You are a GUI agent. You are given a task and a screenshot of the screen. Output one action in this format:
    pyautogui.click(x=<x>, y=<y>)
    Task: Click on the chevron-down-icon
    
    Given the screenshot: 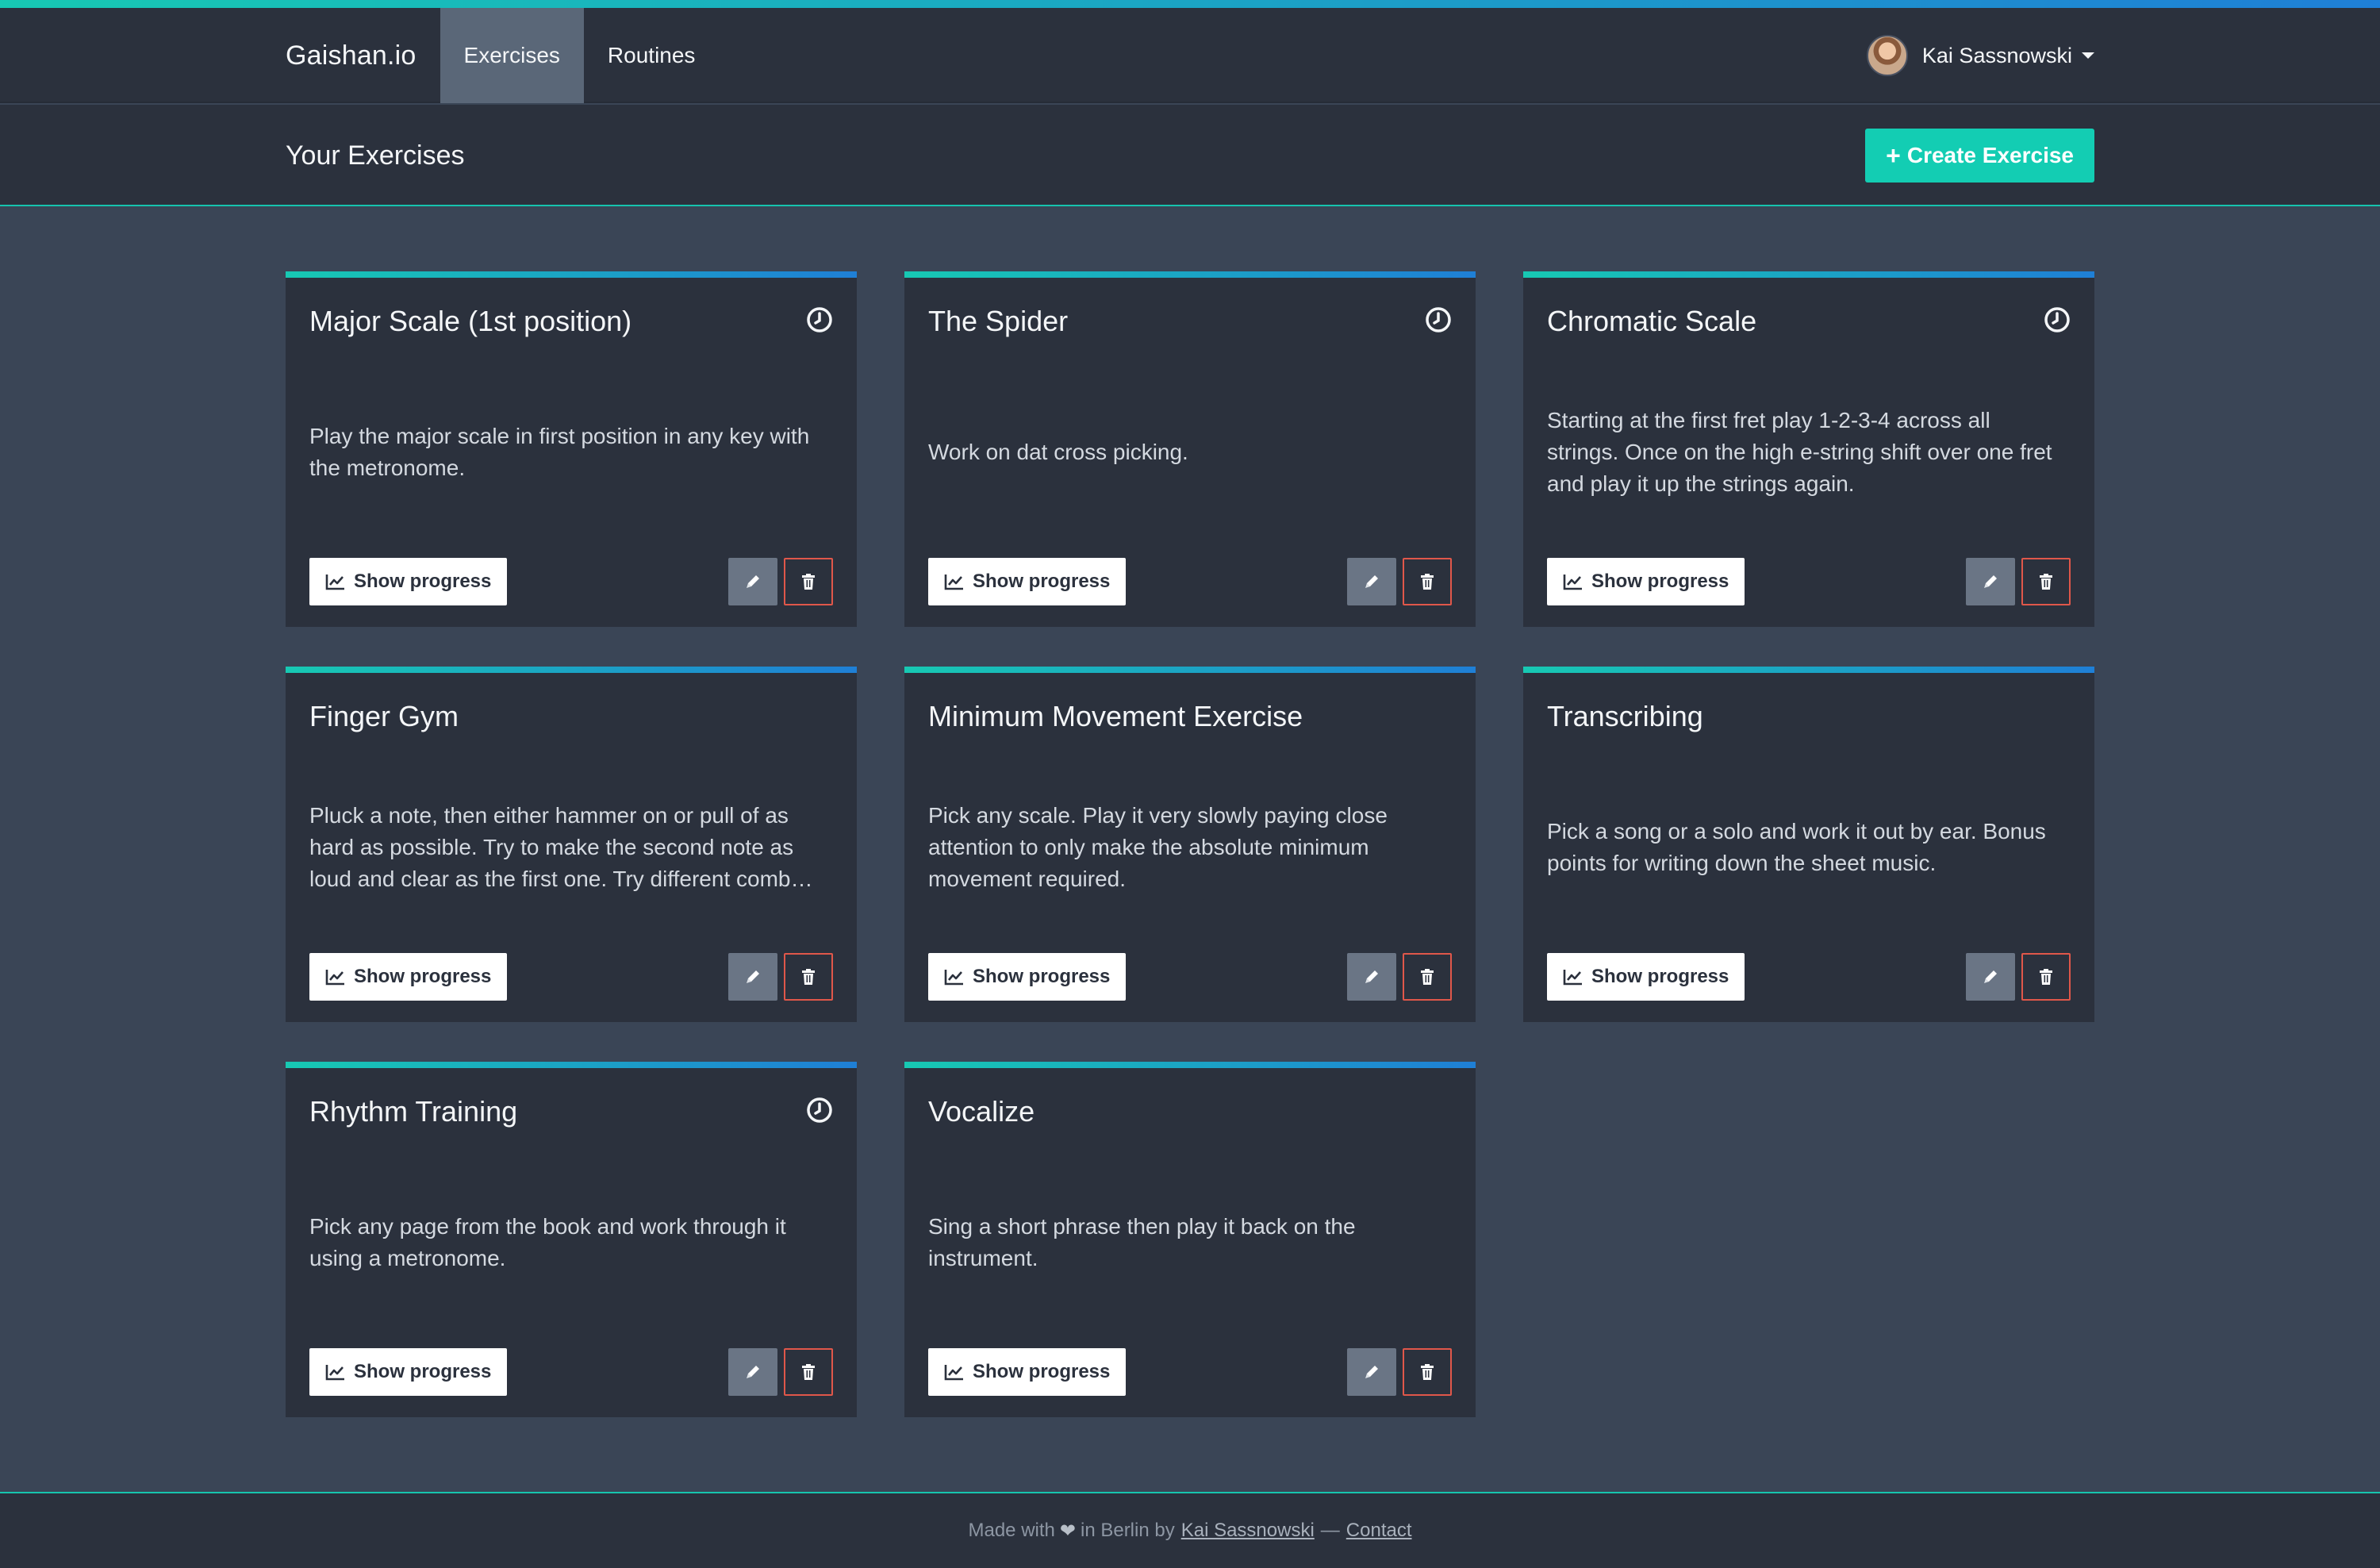 What is the action you would take?
    pyautogui.click(x=2088, y=55)
    